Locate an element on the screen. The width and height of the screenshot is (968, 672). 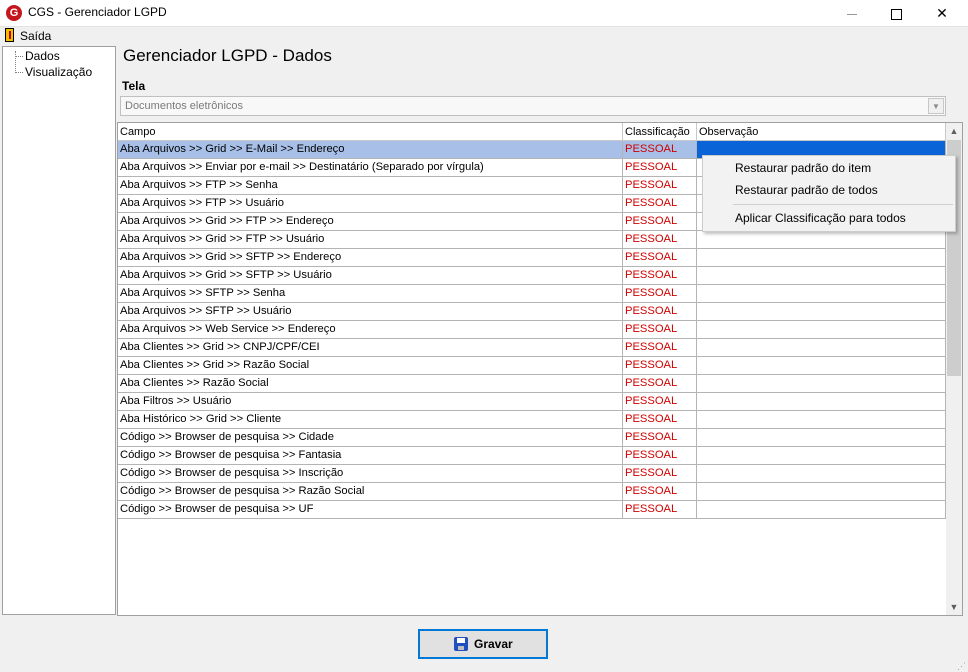
table-row: Aba Clientes >> Razão Social PESSOAL is located at coordinates (532, 384).